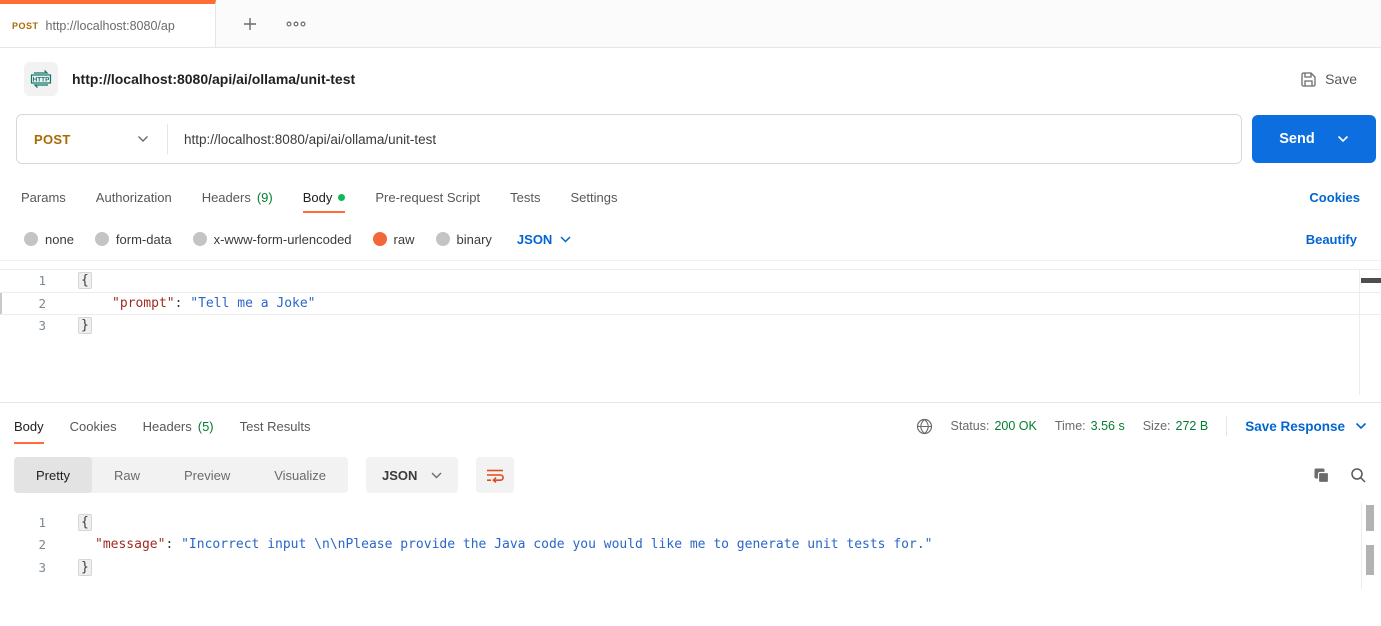 The image size is (1381, 626). What do you see at coordinates (427, 197) in the screenshot?
I see `tab-pre-request-script: Pre-request Script` at bounding box center [427, 197].